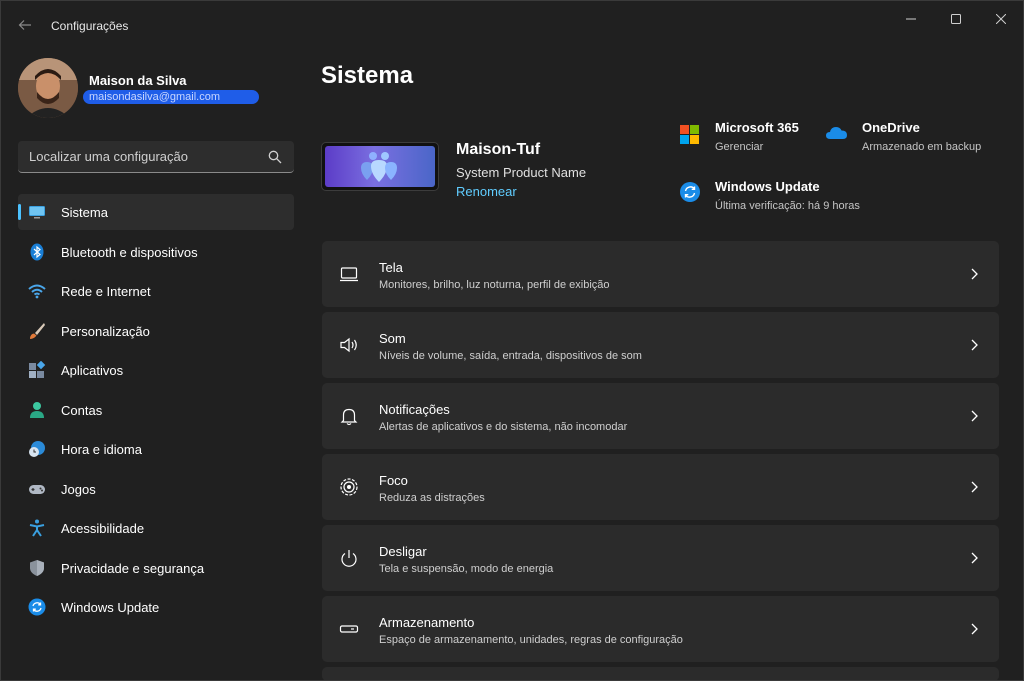  What do you see at coordinates (103, 528) in the screenshot?
I see `sidebar-item-label: Acessibilidade` at bounding box center [103, 528].